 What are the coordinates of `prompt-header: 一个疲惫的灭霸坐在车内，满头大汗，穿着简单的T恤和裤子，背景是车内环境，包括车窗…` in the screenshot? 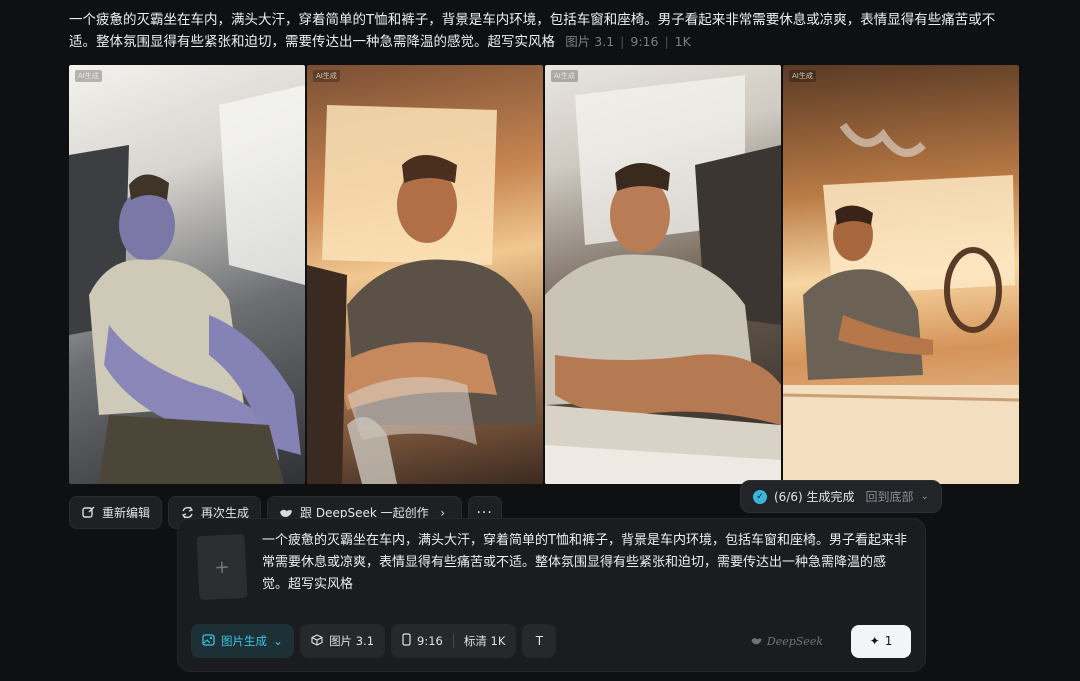 It's located at (544, 31).